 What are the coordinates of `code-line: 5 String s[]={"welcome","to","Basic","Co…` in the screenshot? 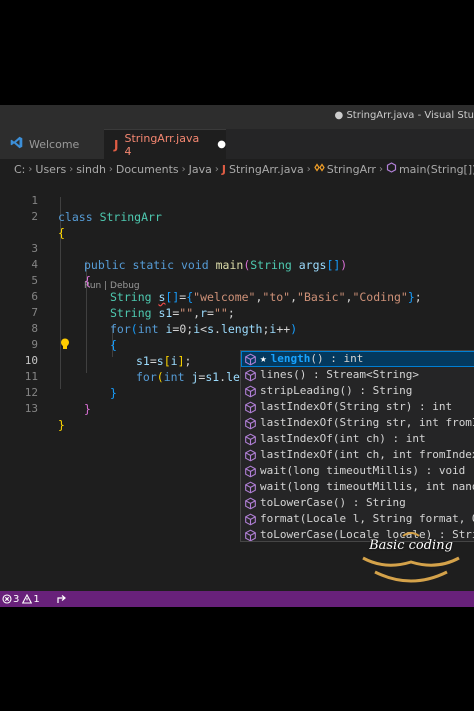 It's located at (210, 280).